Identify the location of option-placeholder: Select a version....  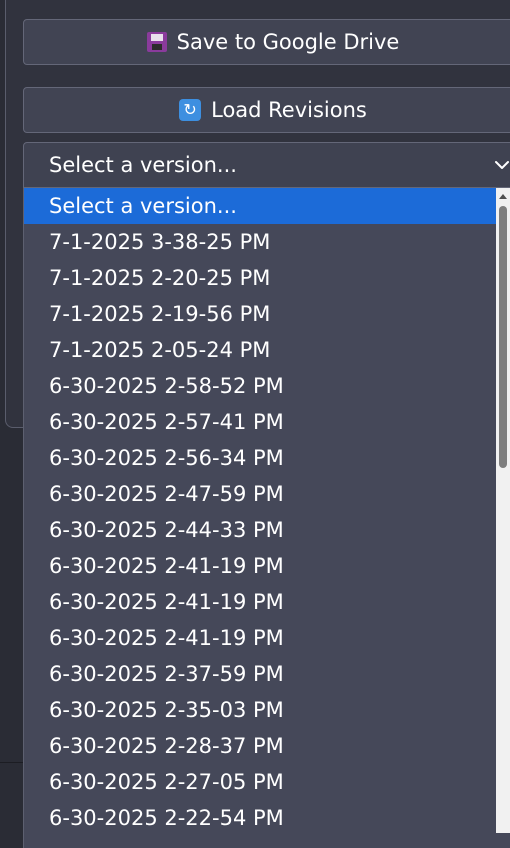
(267, 206).